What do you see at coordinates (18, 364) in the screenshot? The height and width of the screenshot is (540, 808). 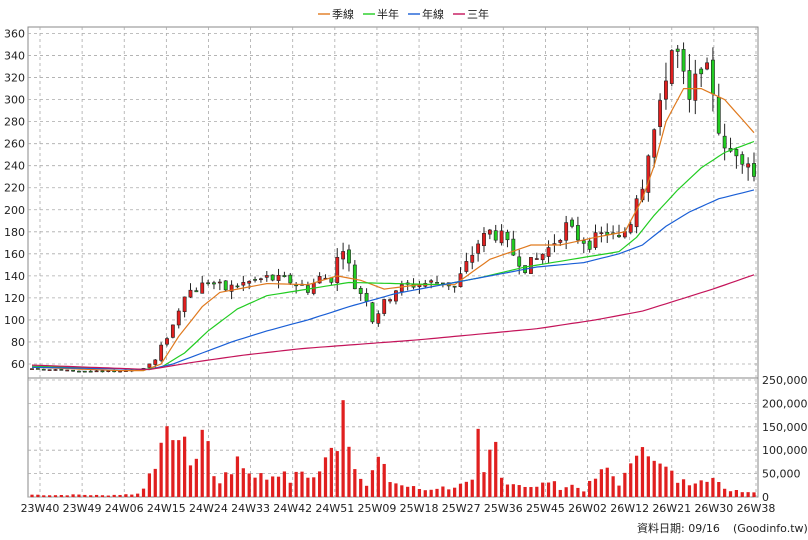 I see `price-tick-label: 60` at bounding box center [18, 364].